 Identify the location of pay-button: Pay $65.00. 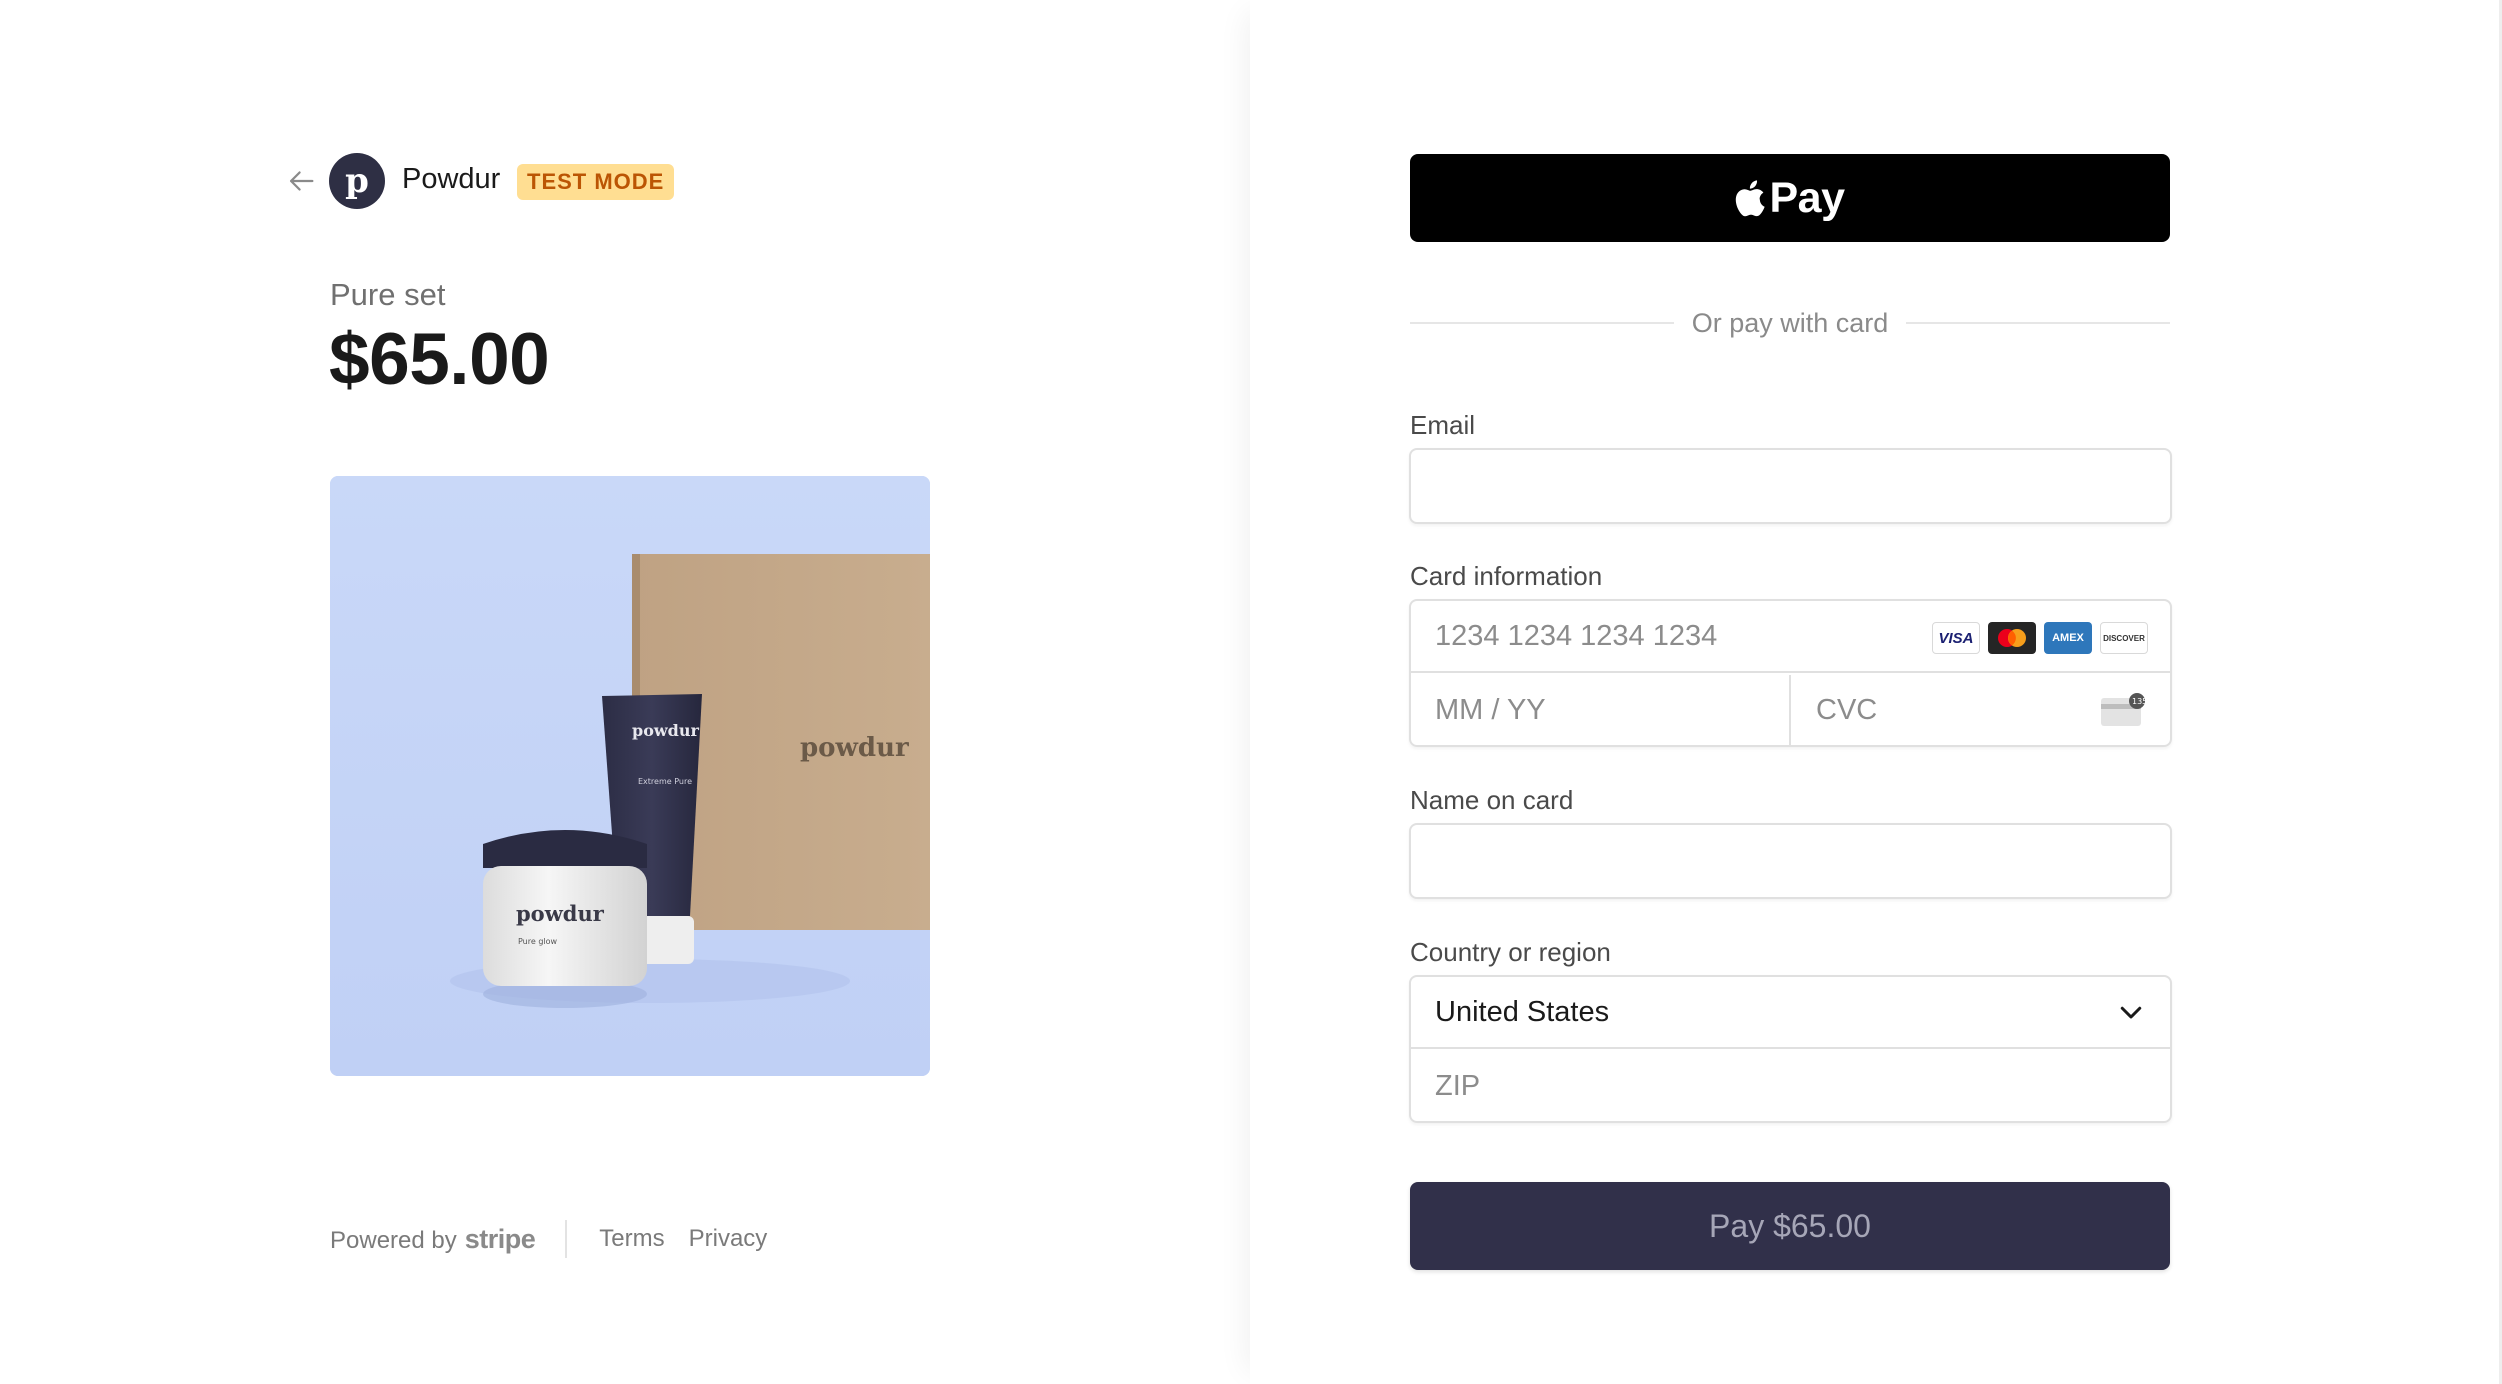
(1790, 1226).